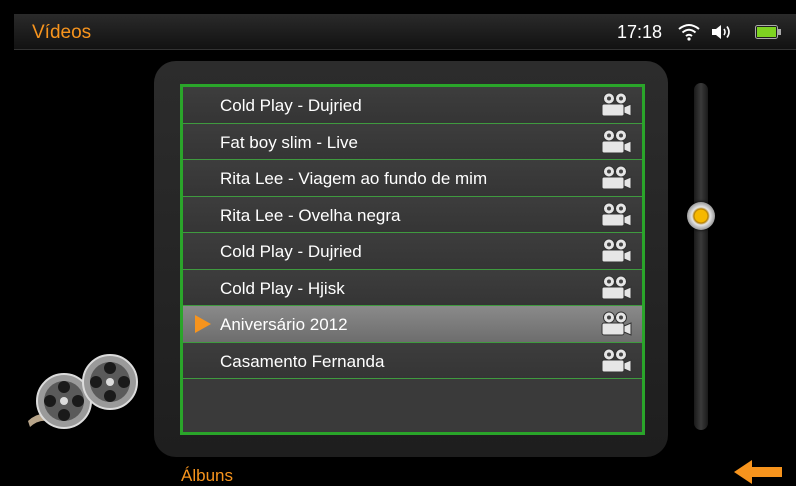 This screenshot has width=796, height=486. What do you see at coordinates (83, 391) in the screenshot?
I see `film-reels-icon` at bounding box center [83, 391].